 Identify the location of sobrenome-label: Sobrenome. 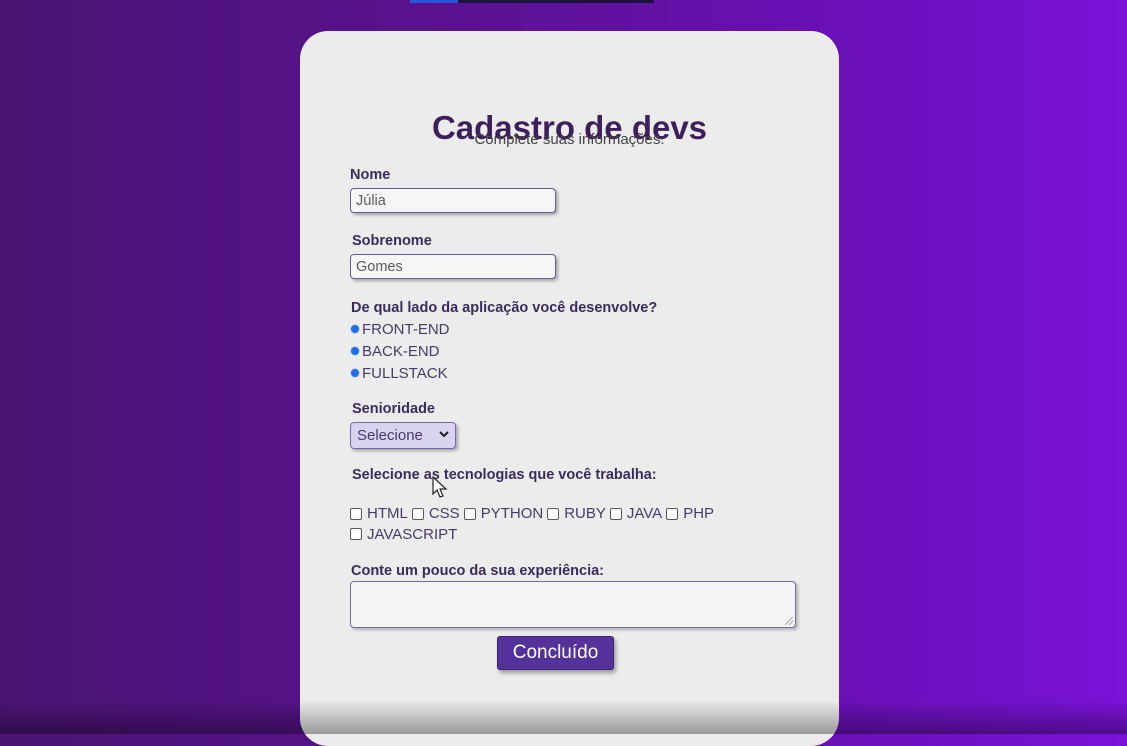
(392, 241).